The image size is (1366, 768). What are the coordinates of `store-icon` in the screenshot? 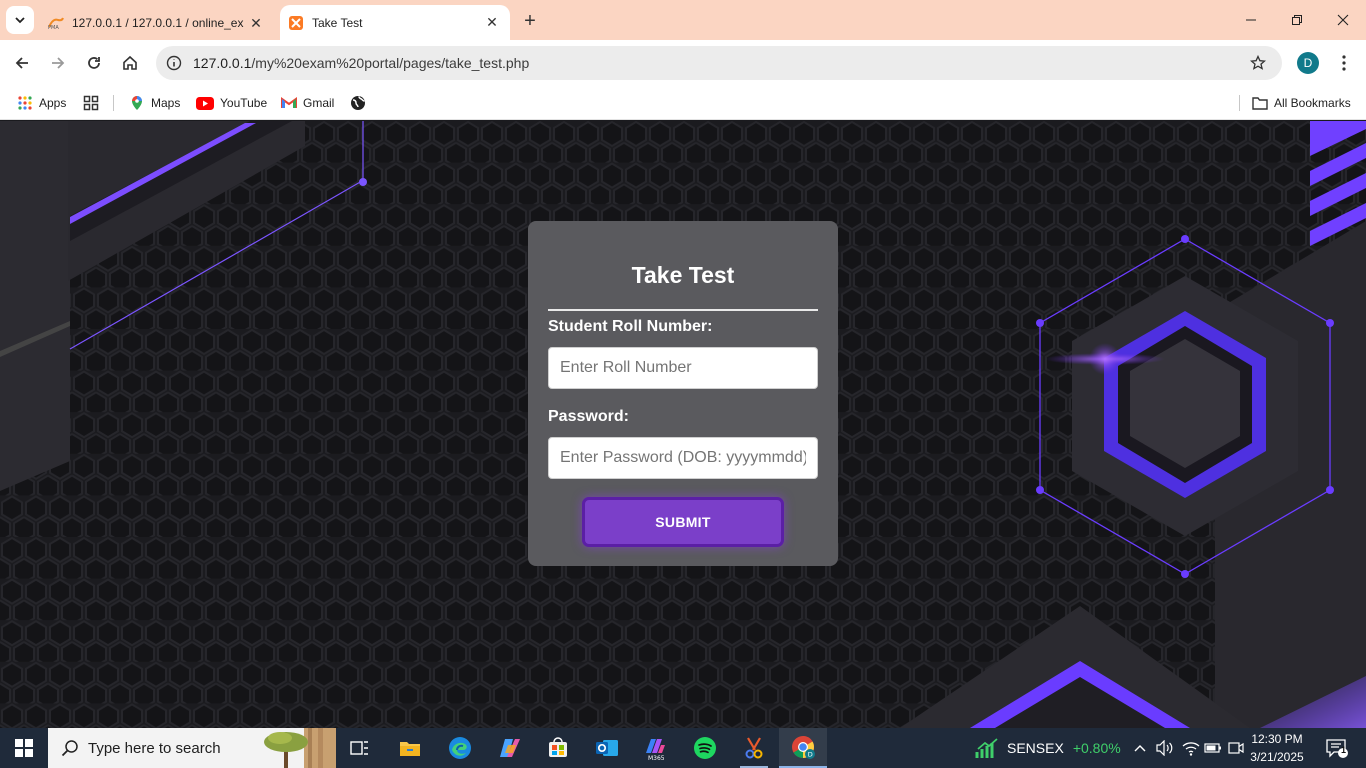 It's located at (558, 747).